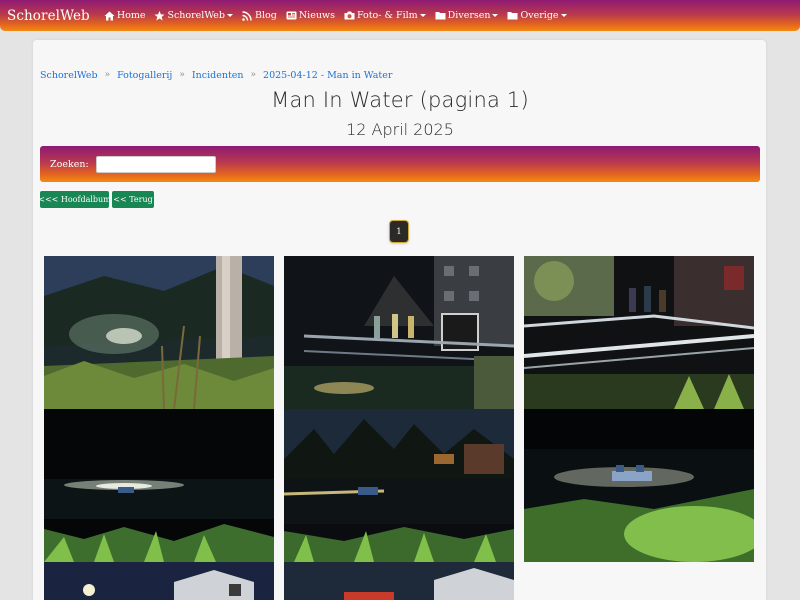  I want to click on pagination-page-1: 1, so click(399, 231).